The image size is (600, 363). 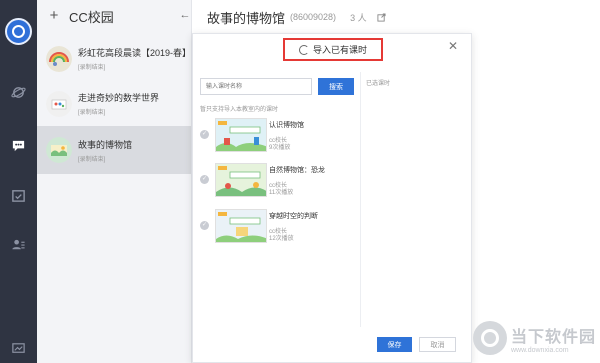 What do you see at coordinates (54, 15) in the screenshot?
I see `add-icon: +` at bounding box center [54, 15].